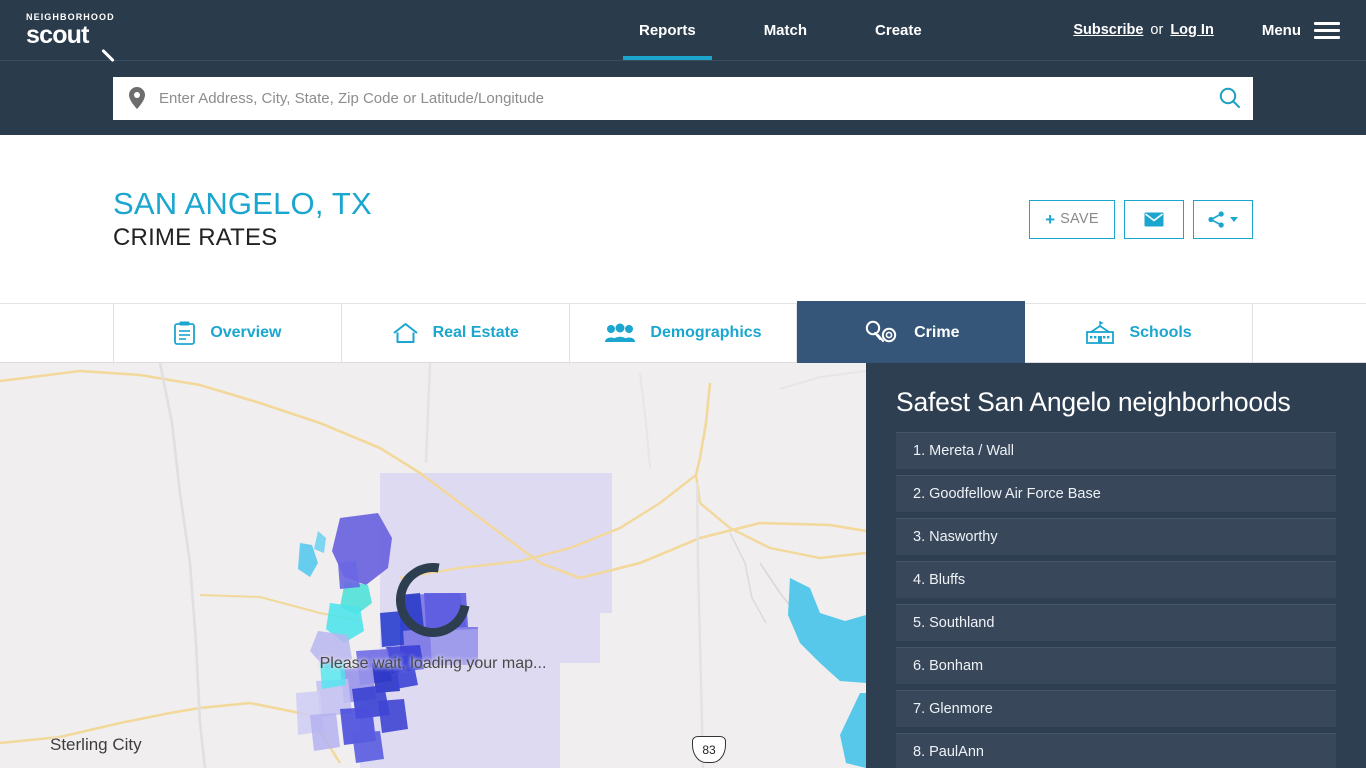  What do you see at coordinates (1116, 579) in the screenshot?
I see `neighborhood-list-item-4: 4. Bluffs` at bounding box center [1116, 579].